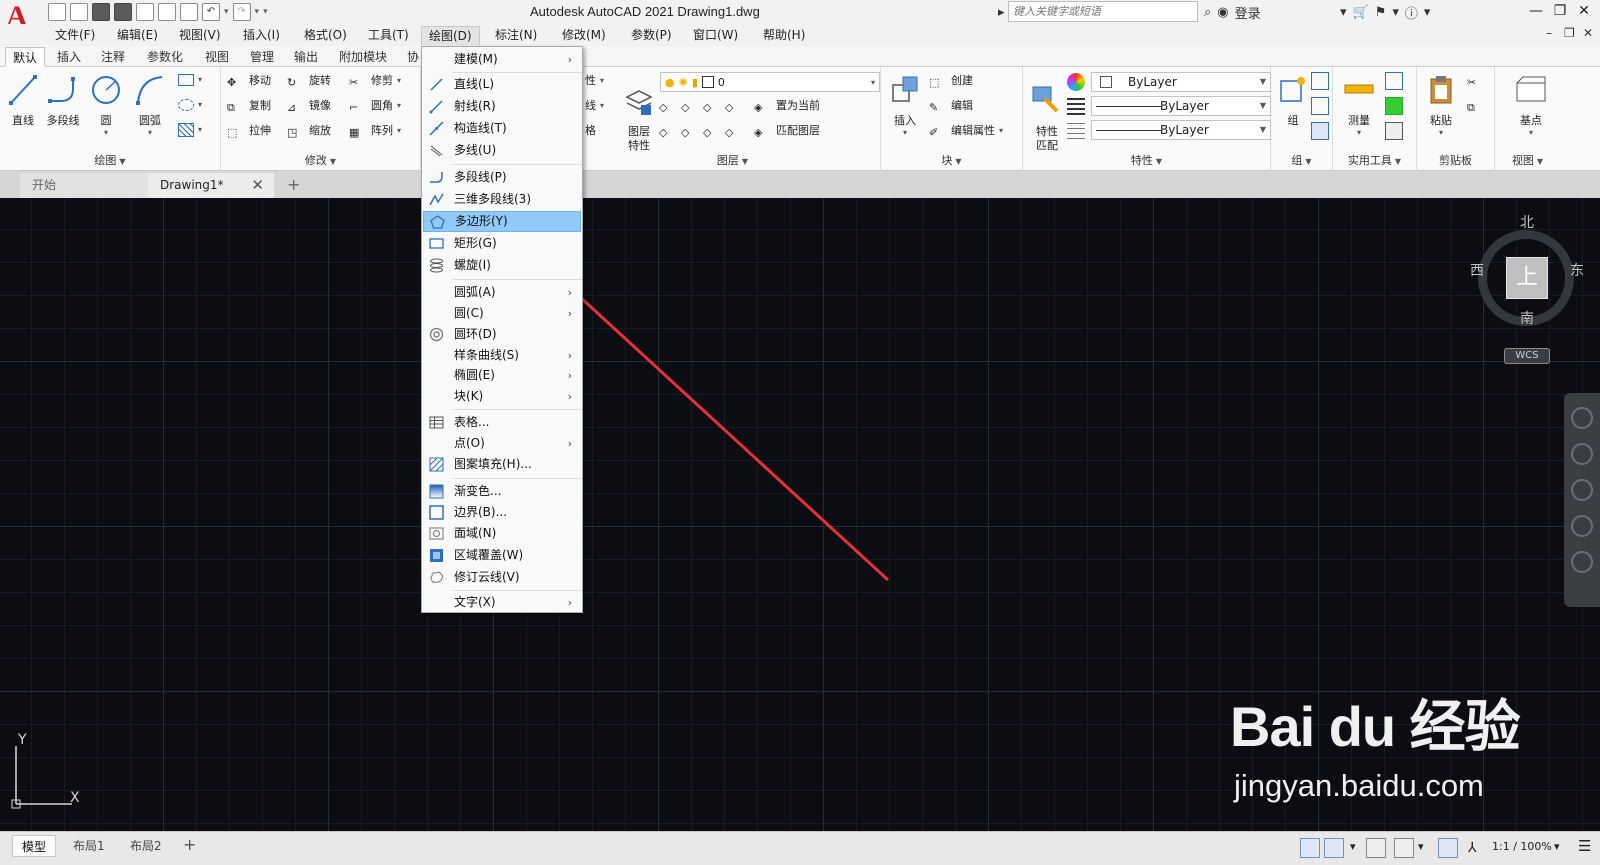 This screenshot has width=1600, height=865. I want to click on minimize-window-button: —, so click(1536, 11).